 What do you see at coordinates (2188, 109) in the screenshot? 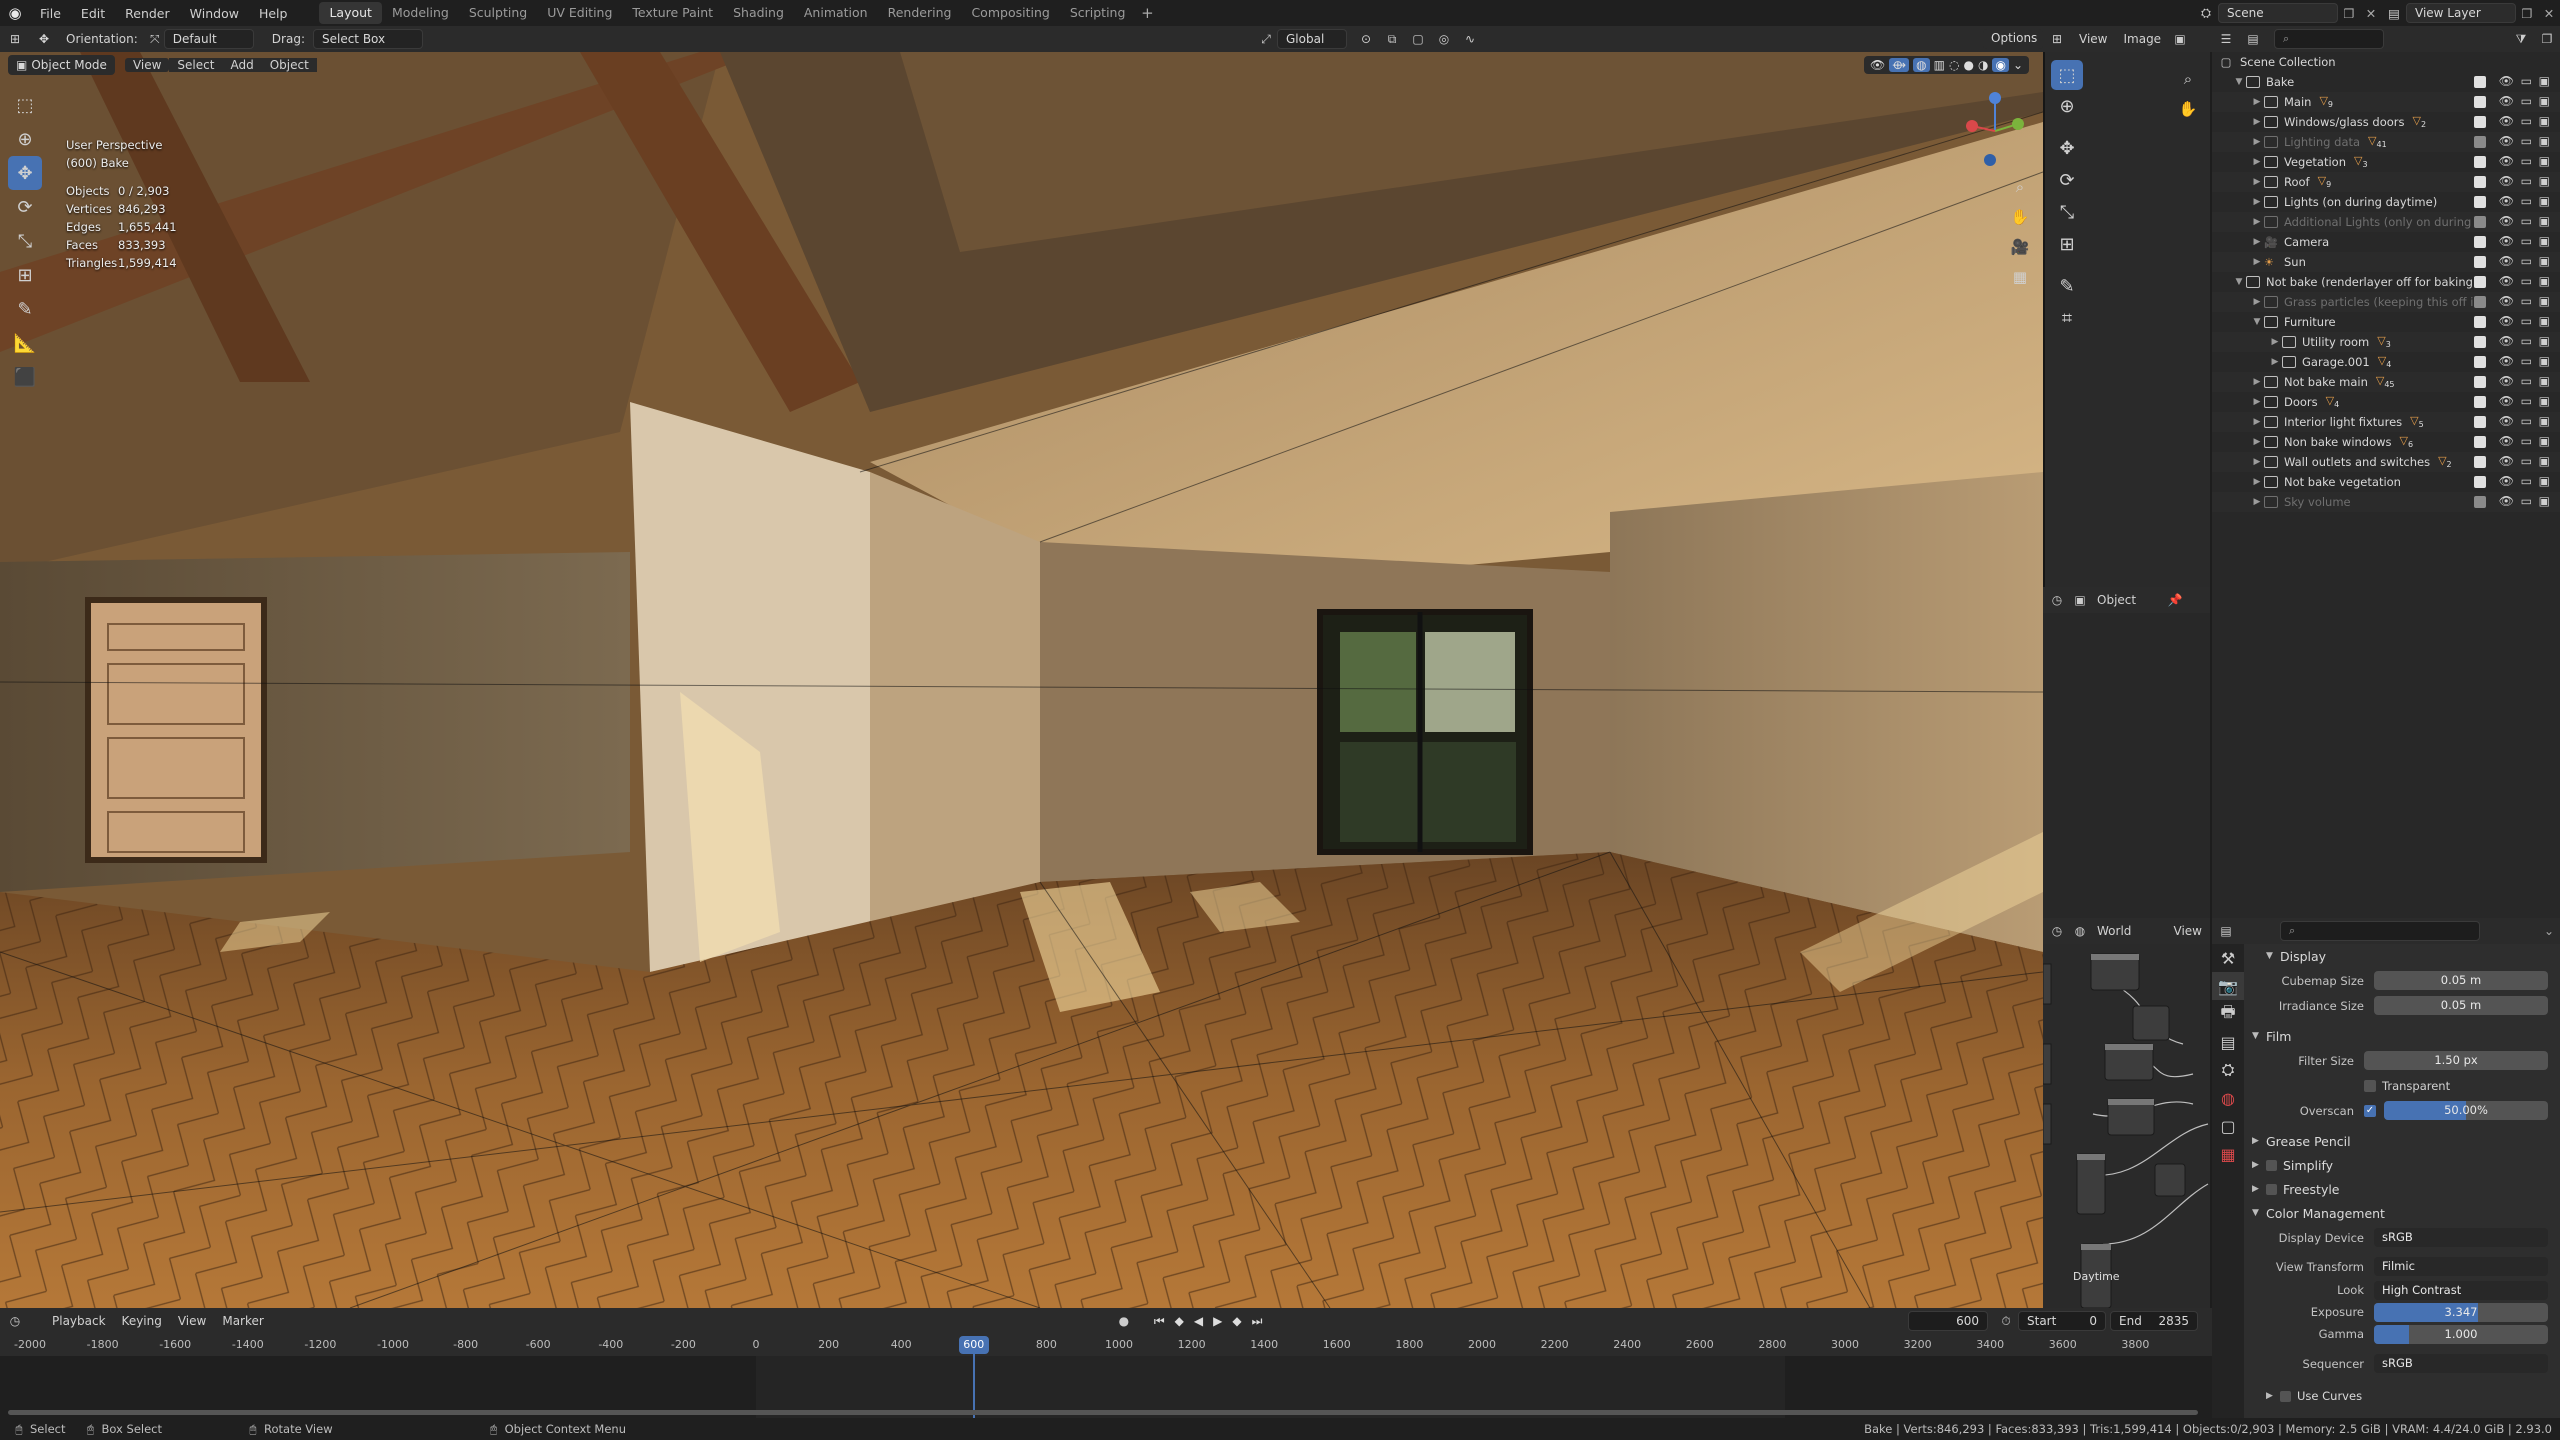
I see `image-pan-icon: ✋` at bounding box center [2188, 109].